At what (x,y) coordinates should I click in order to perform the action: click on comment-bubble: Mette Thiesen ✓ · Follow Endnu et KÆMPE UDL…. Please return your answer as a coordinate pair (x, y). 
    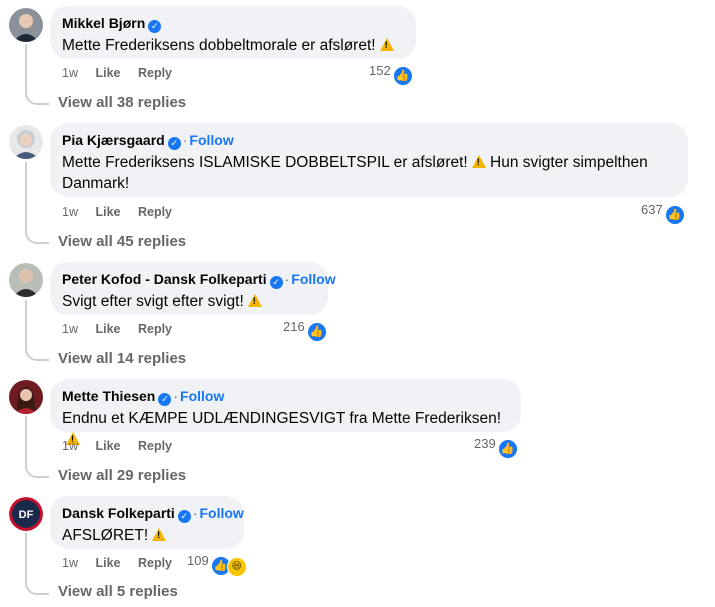
    Looking at the image, I should click on (285, 412).